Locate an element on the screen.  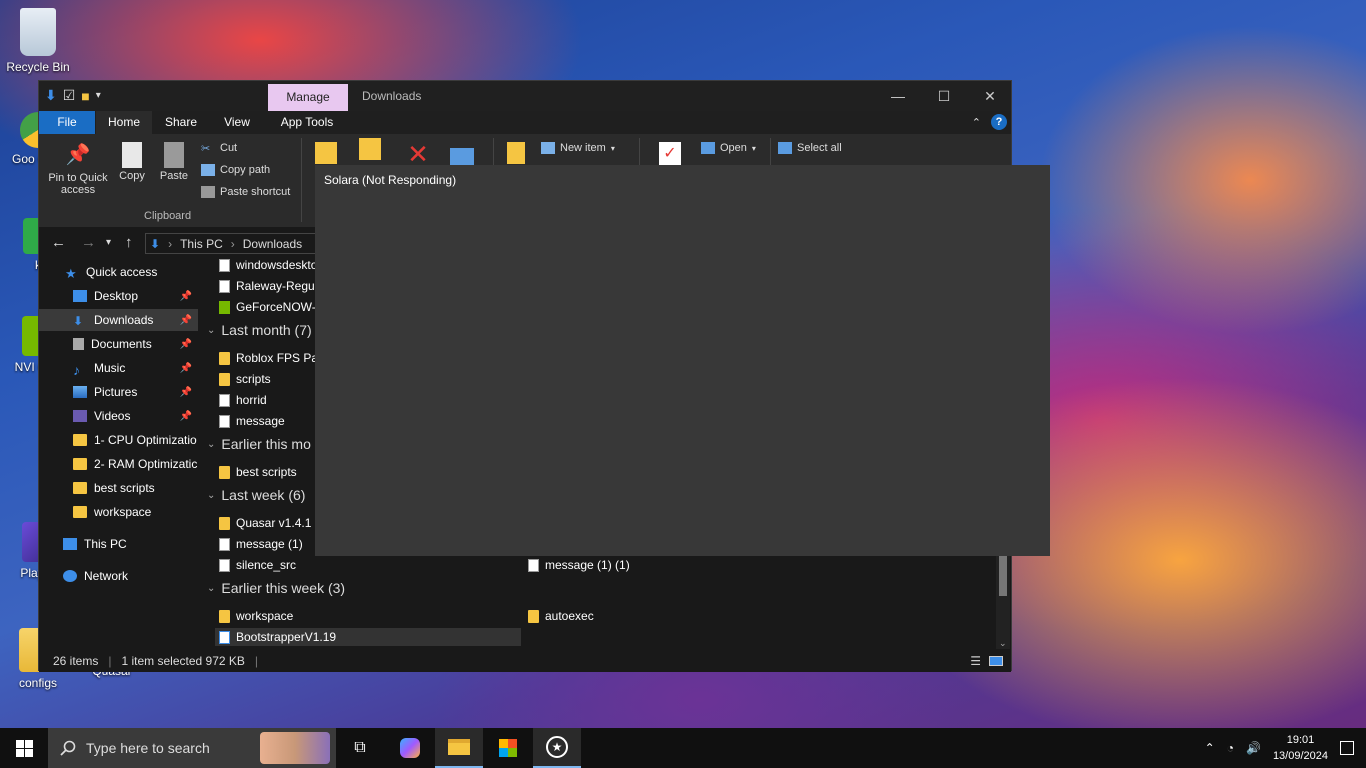
list-item: windowsdeskto is located at coordinates (268, 266).